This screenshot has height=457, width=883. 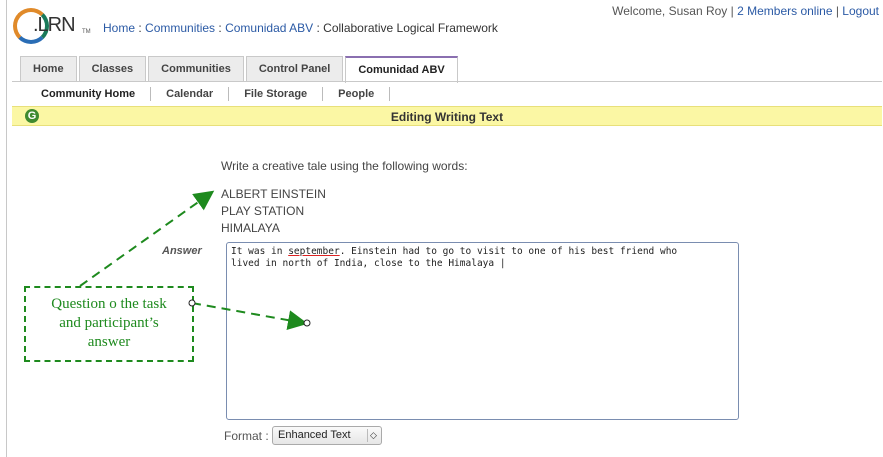 What do you see at coordinates (147, 238) in the screenshot?
I see `annotation-arrow-to-question` at bounding box center [147, 238].